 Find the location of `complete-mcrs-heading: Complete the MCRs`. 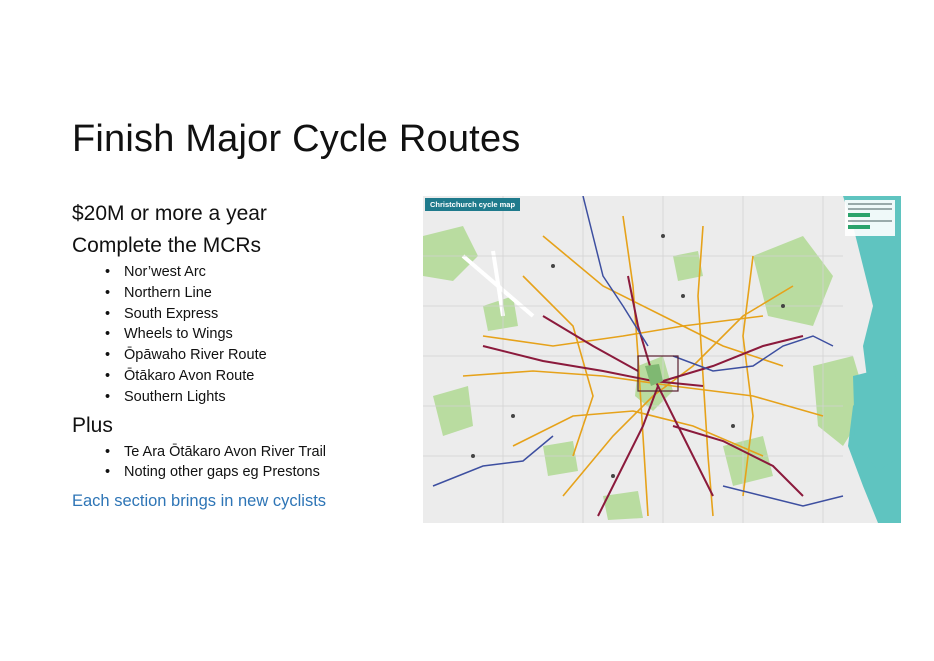

complete-mcrs-heading: Complete the MCRs is located at coordinates (167, 245).